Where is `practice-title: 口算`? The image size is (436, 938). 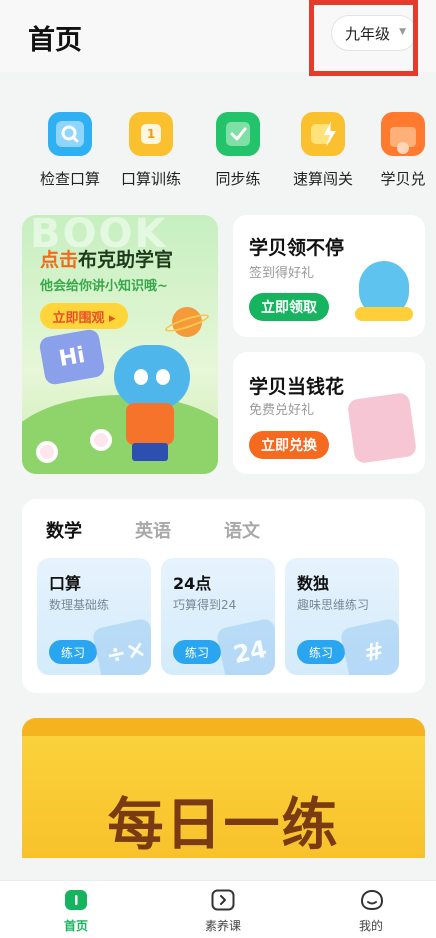
practice-title: 口算 is located at coordinates (65, 583).